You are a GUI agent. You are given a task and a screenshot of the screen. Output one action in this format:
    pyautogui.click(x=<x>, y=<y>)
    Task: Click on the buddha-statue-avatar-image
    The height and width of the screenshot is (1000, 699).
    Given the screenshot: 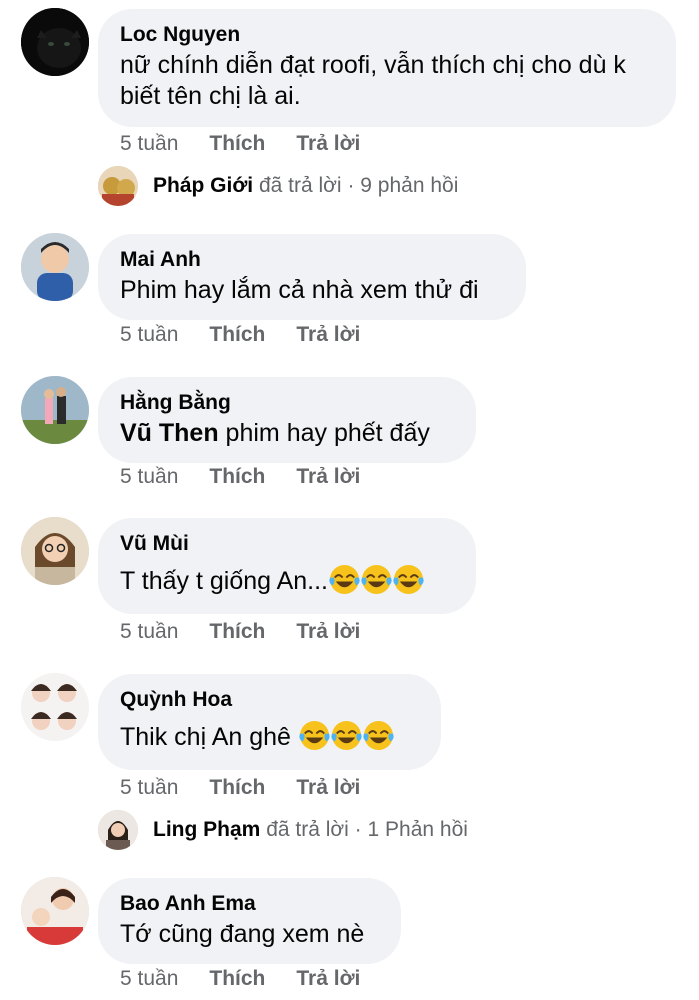 What is the action you would take?
    pyautogui.click(x=118, y=186)
    